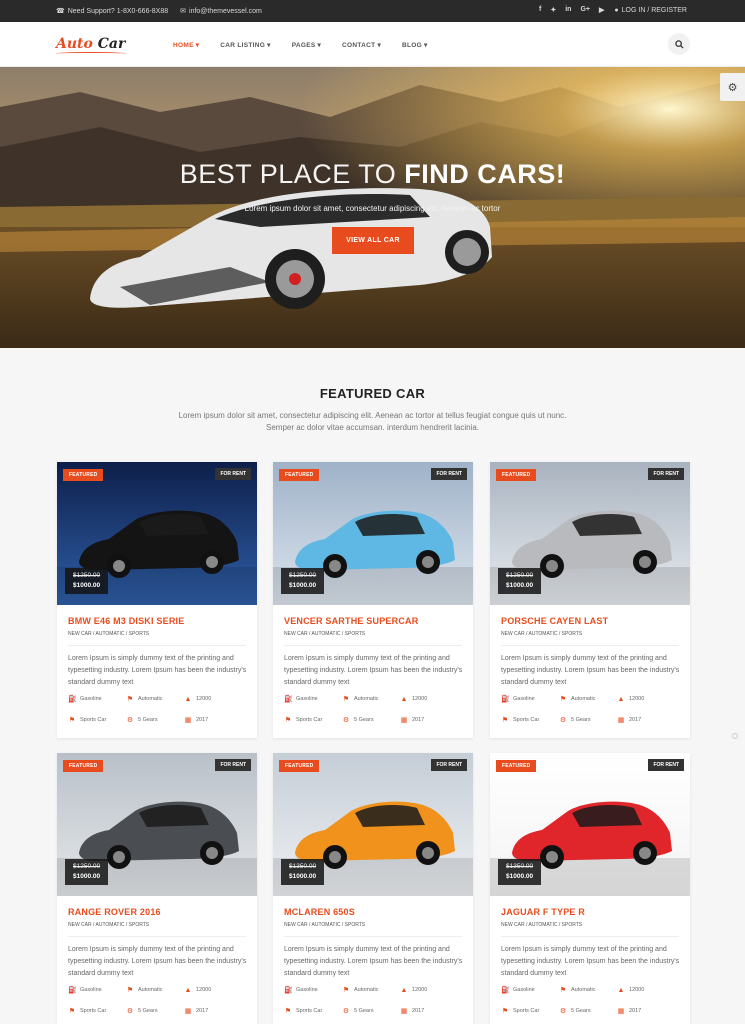 The image size is (745, 1024). Describe the element at coordinates (542, 925) in the screenshot. I see `car-tags: NEW CAR / AUTOMATIC / SPORTS` at that location.